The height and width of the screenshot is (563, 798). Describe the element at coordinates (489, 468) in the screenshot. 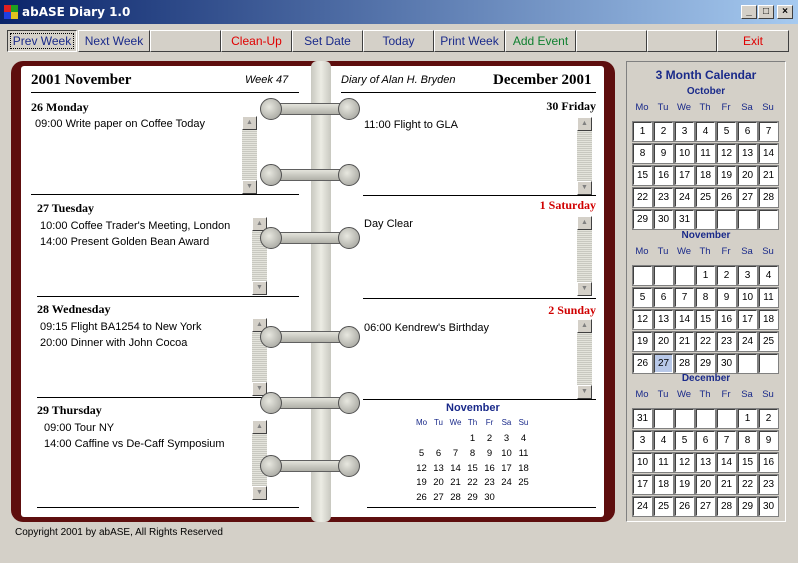

I see `mini-day-cell: 16` at that location.